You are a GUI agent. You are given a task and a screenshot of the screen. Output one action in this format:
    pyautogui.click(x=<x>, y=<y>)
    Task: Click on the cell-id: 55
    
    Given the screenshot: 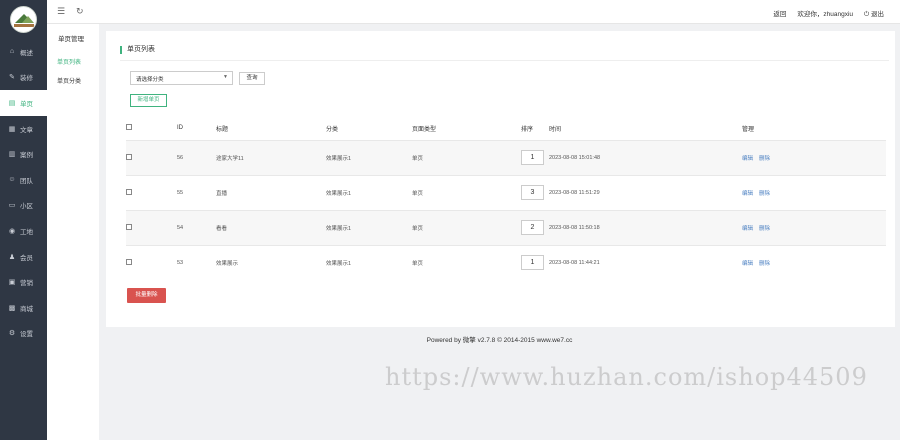 What is the action you would take?
    pyautogui.click(x=196, y=192)
    